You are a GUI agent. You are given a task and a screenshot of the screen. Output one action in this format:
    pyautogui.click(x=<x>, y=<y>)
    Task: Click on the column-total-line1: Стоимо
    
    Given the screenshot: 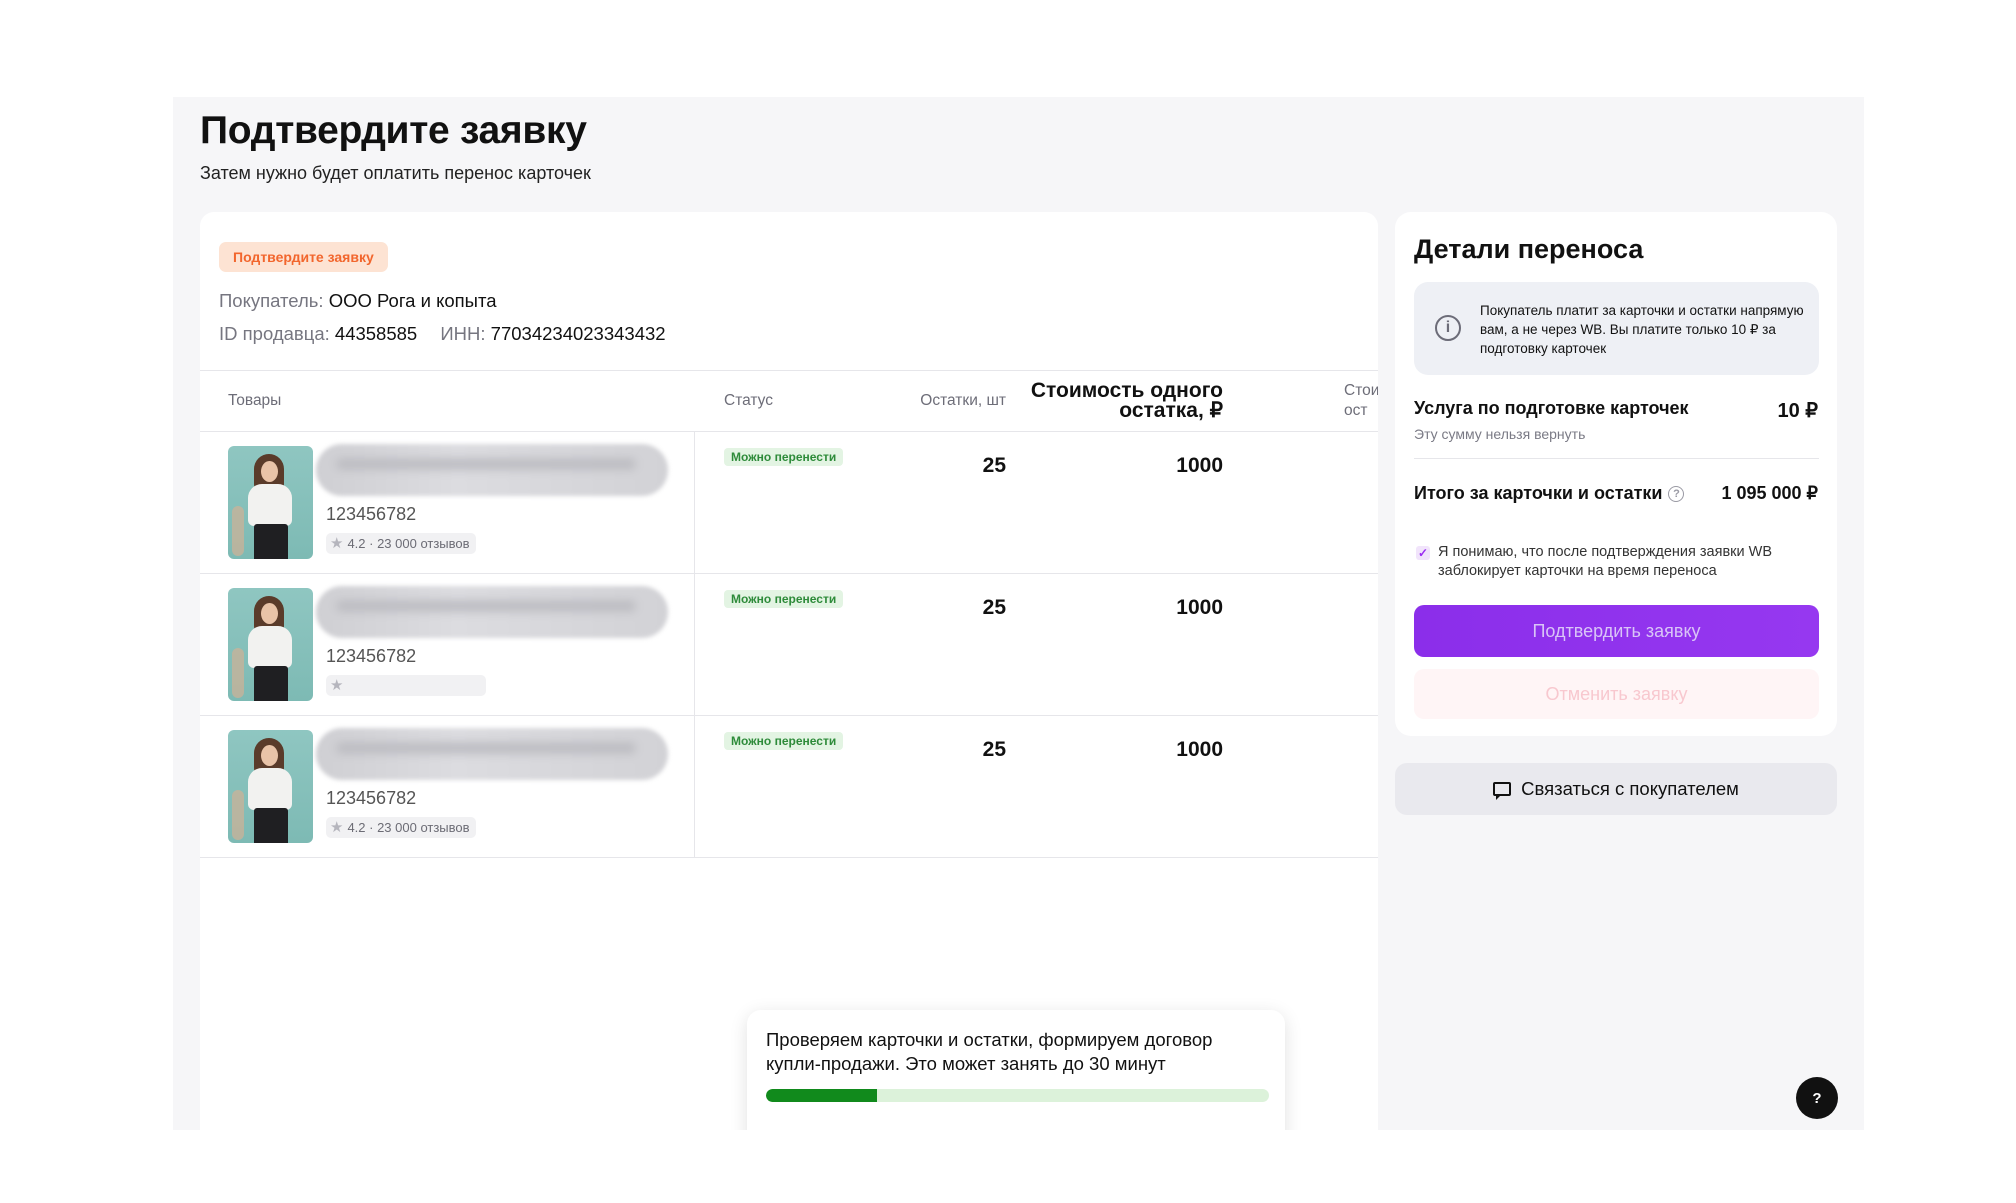 What is the action you would take?
    pyautogui.click(x=1361, y=390)
    